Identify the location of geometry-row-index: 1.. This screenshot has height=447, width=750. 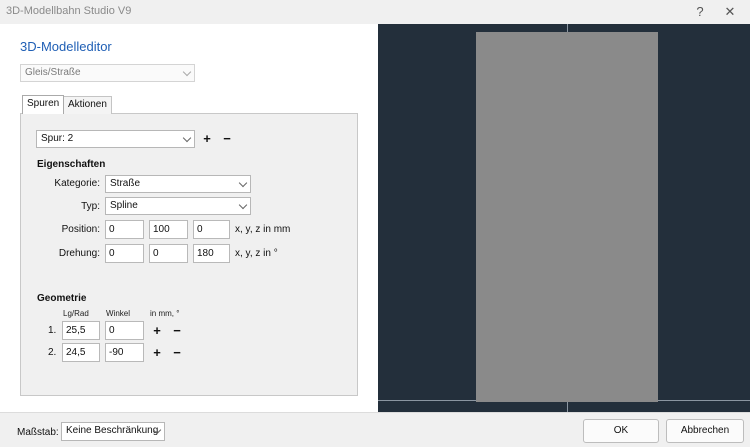
(52, 330).